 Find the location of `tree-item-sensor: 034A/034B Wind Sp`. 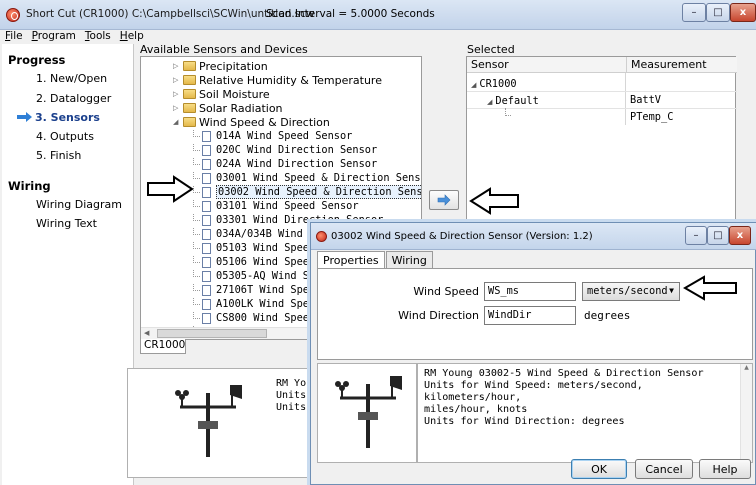

tree-item-sensor: 034A/034B Wind Sp is located at coordinates (257, 234).